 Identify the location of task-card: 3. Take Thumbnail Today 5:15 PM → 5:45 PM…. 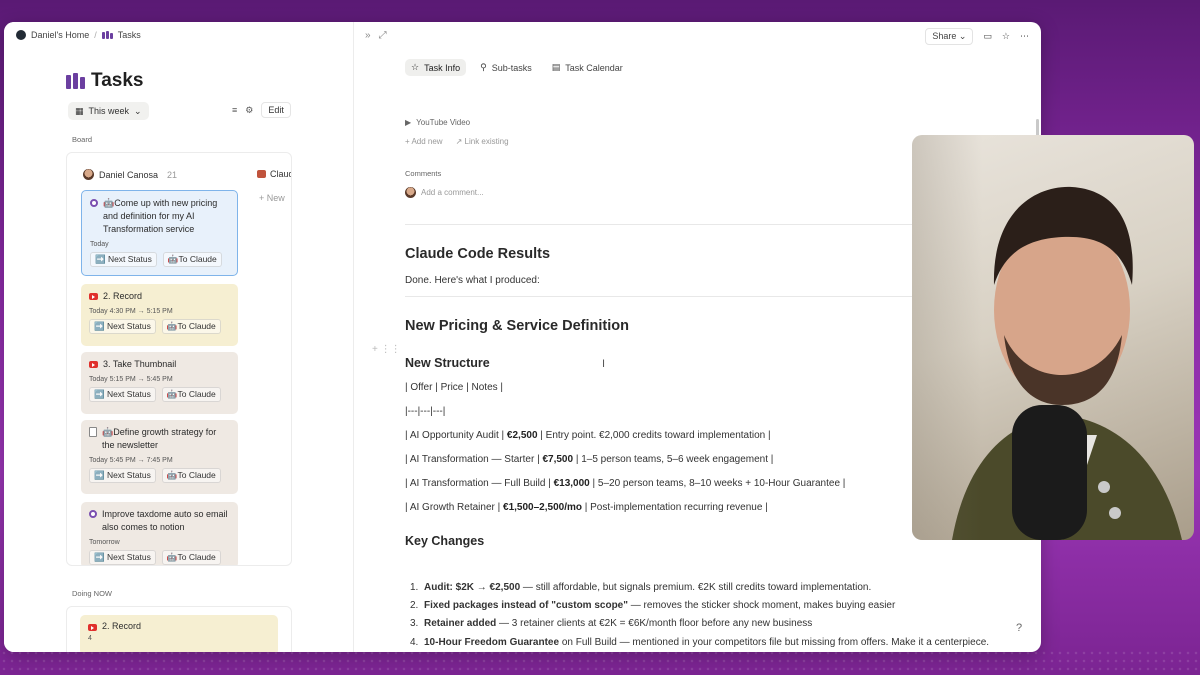
(159, 383).